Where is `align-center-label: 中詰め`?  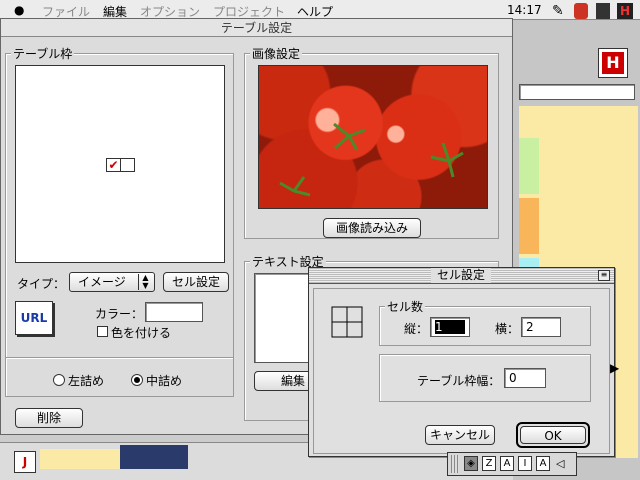 align-center-label: 中詰め is located at coordinates (164, 381).